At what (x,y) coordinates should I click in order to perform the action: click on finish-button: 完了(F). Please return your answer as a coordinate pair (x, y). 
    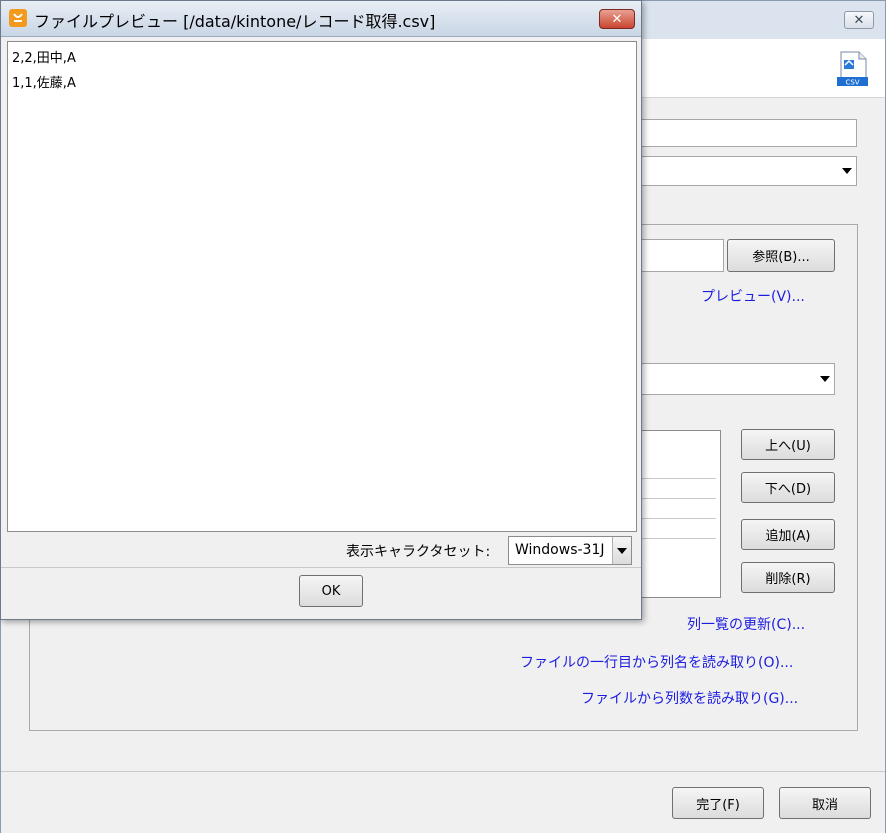
    Looking at the image, I should click on (718, 803).